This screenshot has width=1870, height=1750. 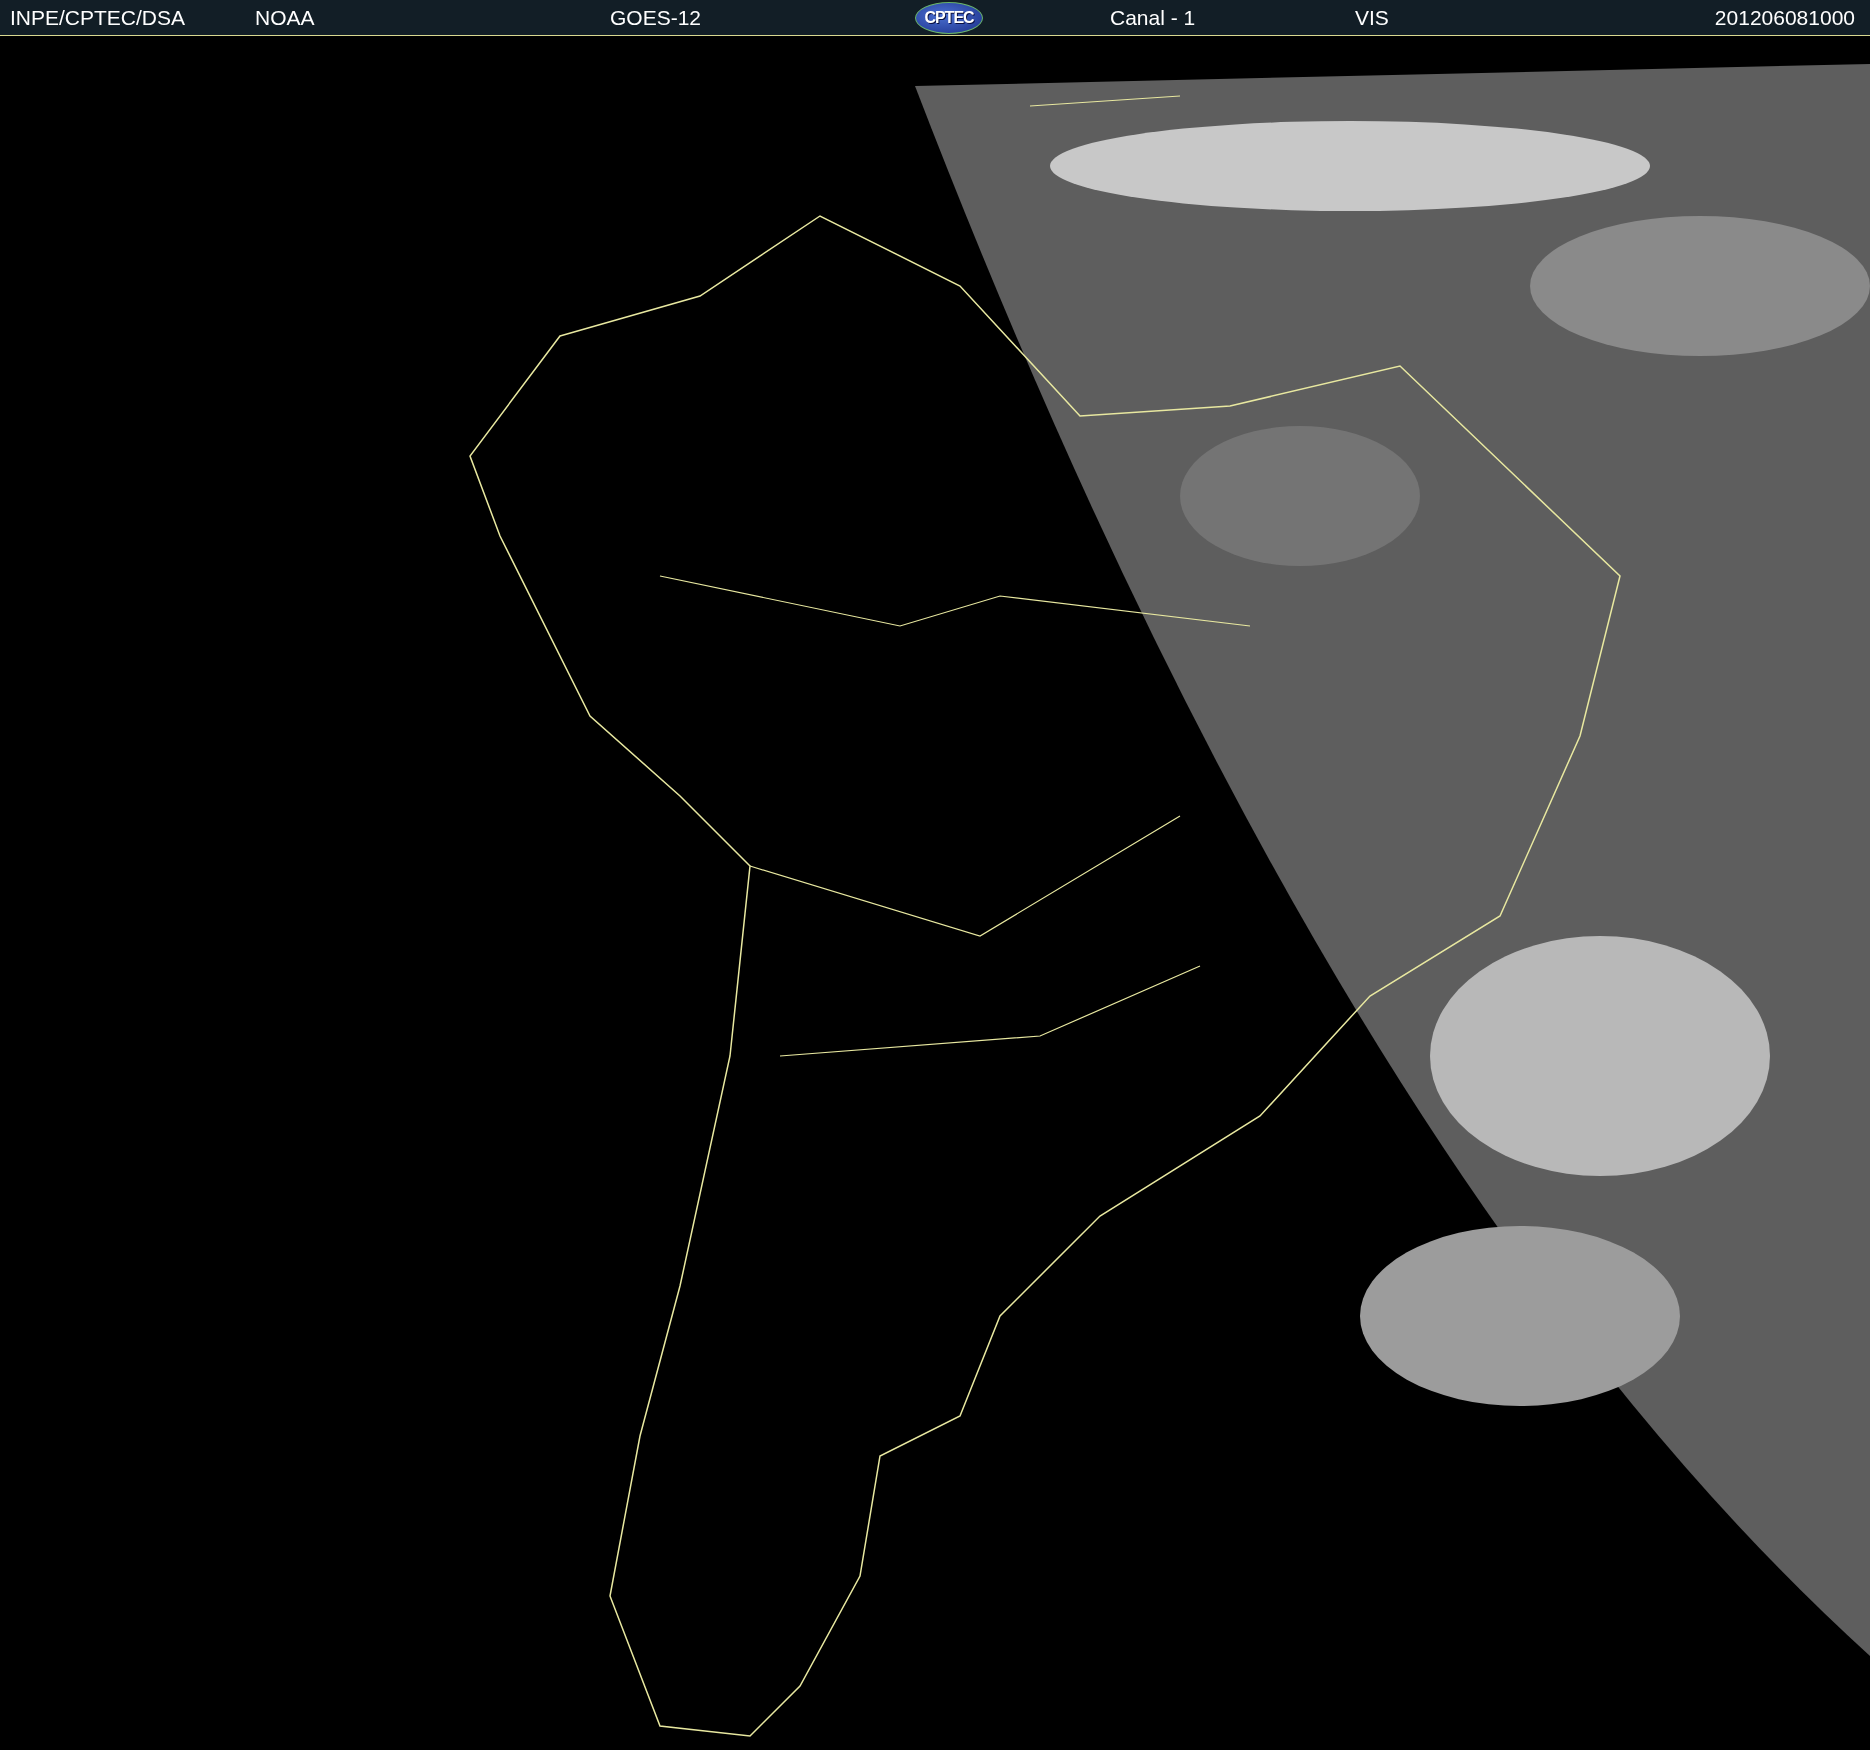 What do you see at coordinates (285, 17) in the screenshot?
I see `header-label: NOAA` at bounding box center [285, 17].